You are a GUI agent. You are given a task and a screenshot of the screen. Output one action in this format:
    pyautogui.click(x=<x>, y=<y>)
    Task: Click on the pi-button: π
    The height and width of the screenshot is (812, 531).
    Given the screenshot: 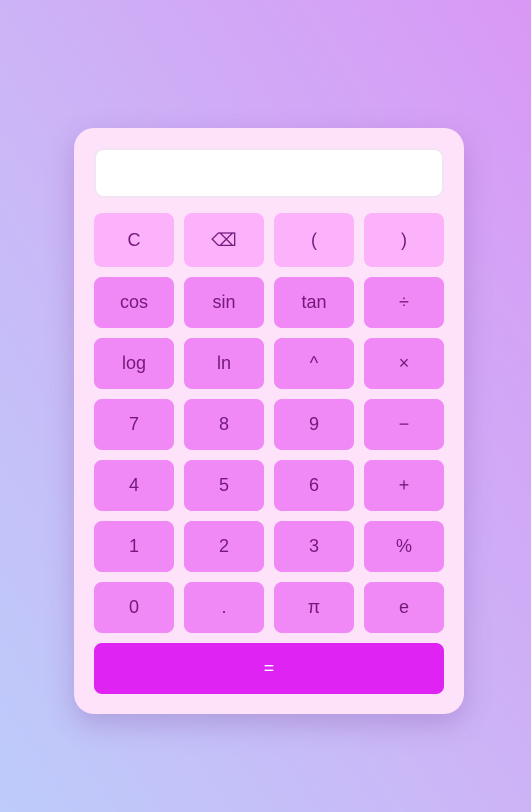 What is the action you would take?
    pyautogui.click(x=314, y=607)
    